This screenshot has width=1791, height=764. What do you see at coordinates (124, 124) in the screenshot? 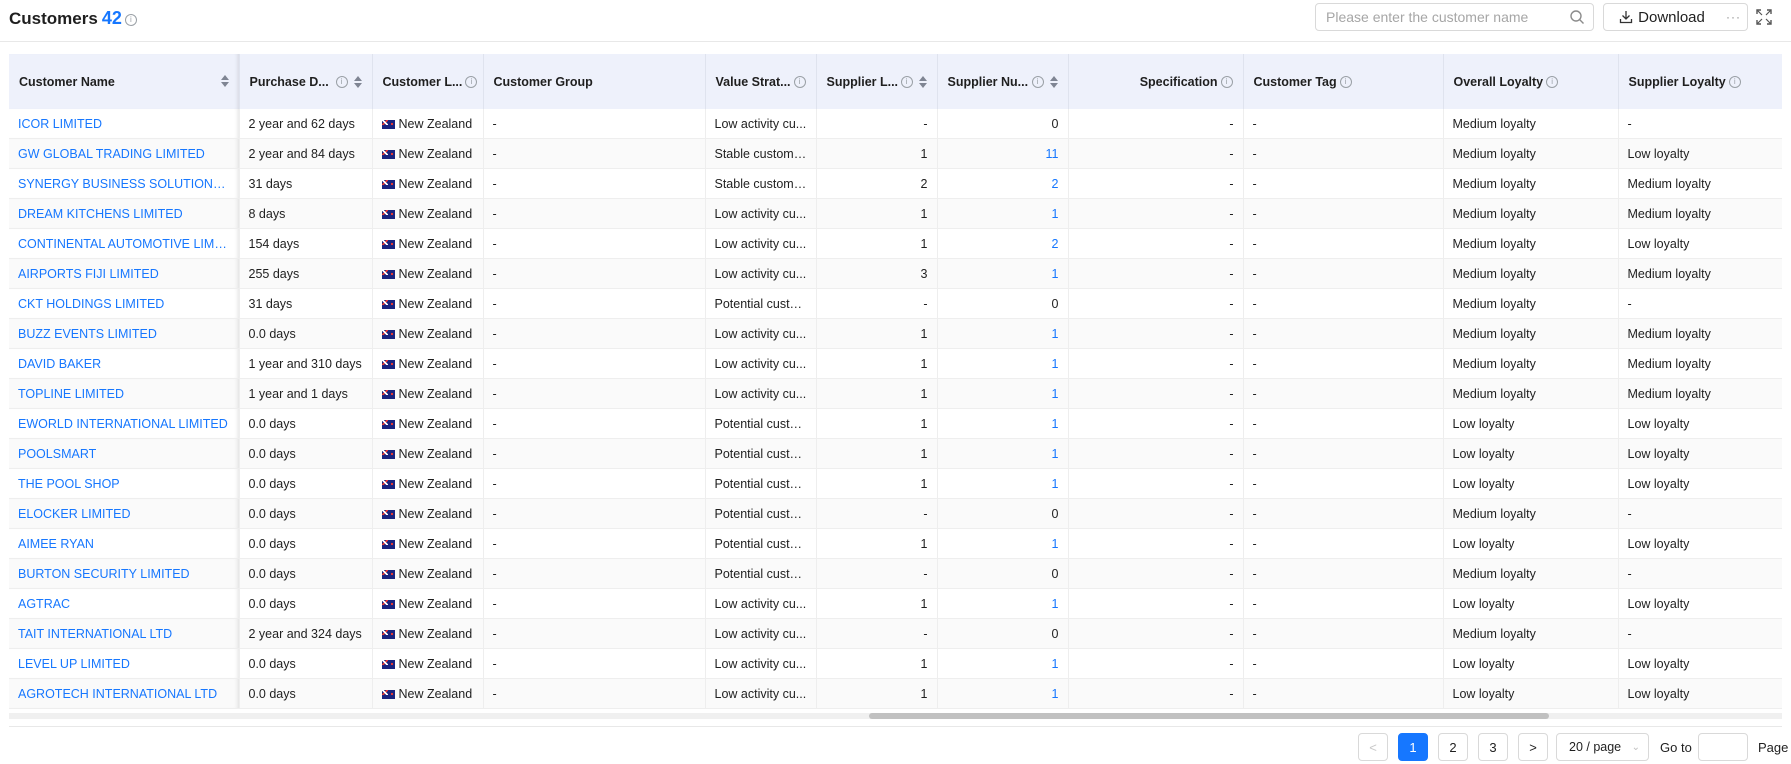
I see `cell-customer-name: ICOR LIMITED` at bounding box center [124, 124].